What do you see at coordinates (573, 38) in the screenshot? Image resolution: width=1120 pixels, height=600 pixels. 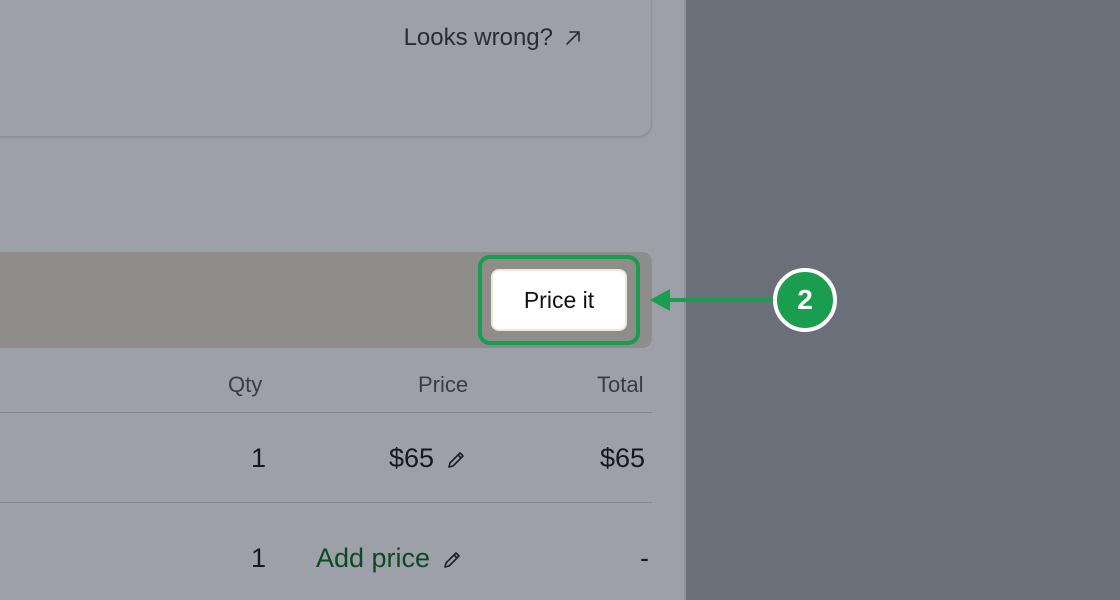 I see `arrow-up-right-icon` at bounding box center [573, 38].